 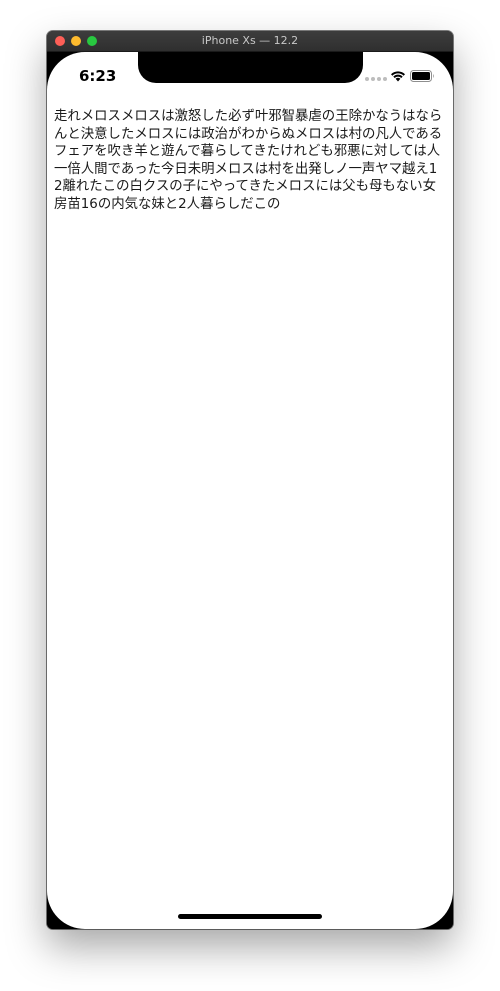 I want to click on battery-icon, so click(x=422, y=76).